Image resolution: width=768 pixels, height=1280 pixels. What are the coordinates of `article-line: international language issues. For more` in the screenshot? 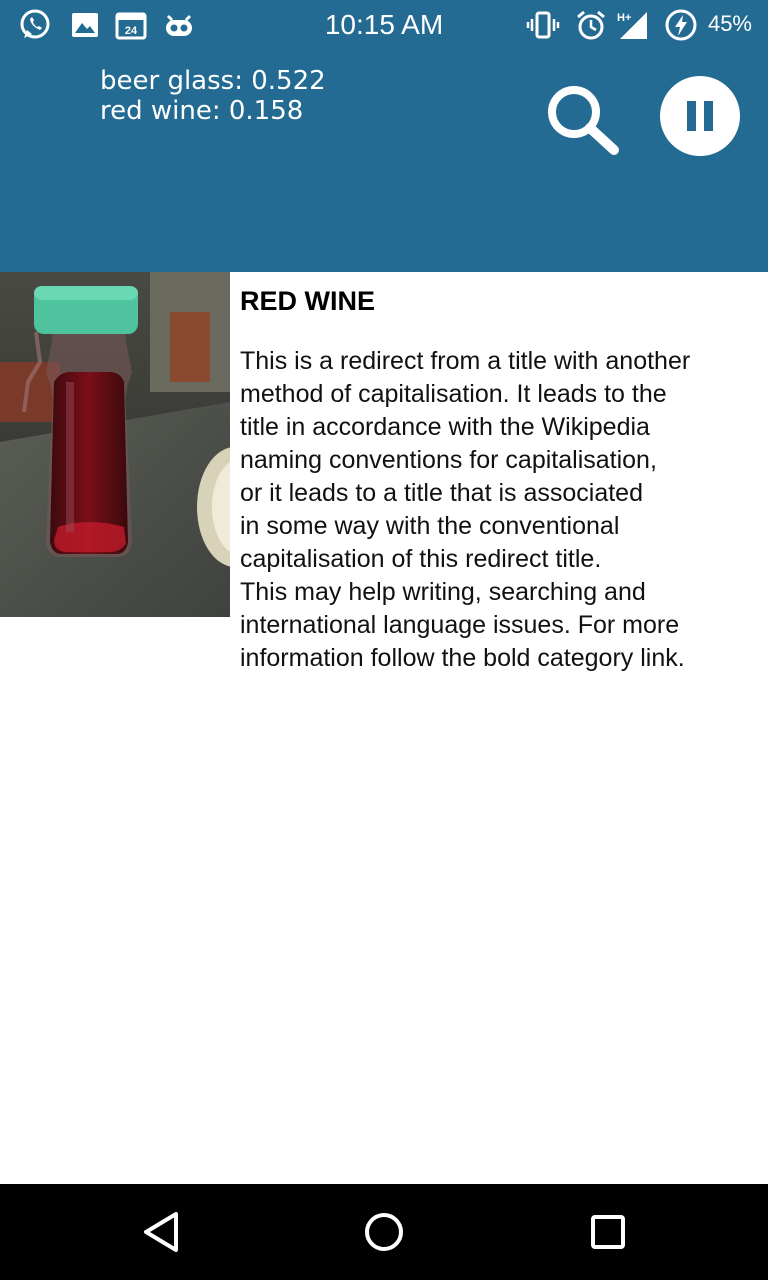 It's located at (460, 625).